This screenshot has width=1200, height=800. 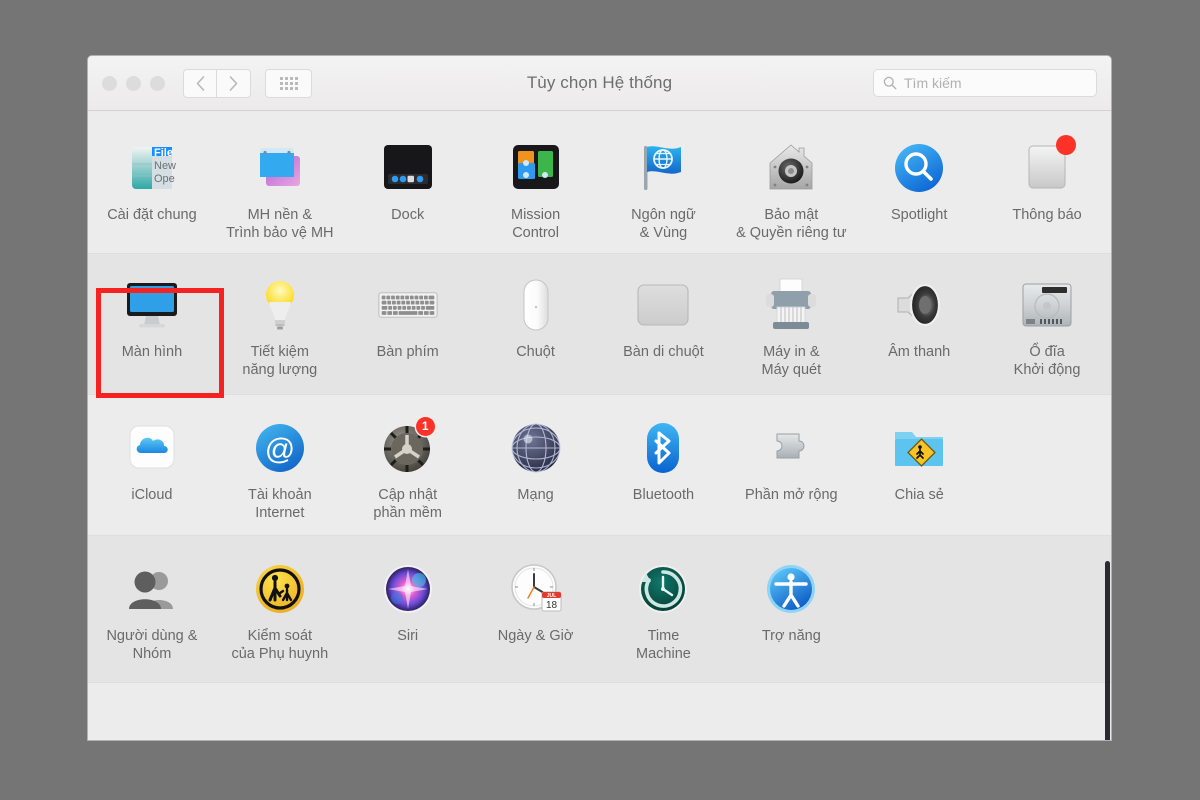 I want to click on search-input, so click(x=995, y=83).